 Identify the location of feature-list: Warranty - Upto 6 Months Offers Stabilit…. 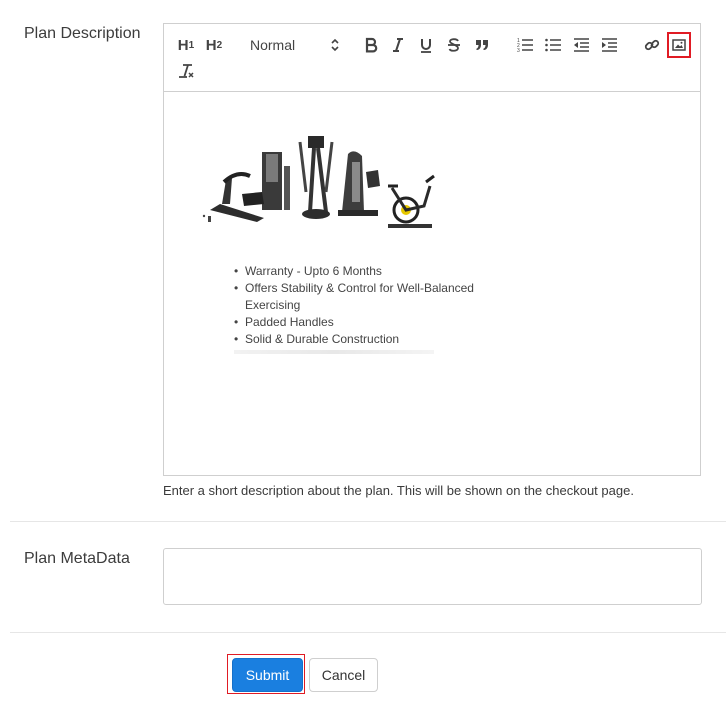
(354, 305).